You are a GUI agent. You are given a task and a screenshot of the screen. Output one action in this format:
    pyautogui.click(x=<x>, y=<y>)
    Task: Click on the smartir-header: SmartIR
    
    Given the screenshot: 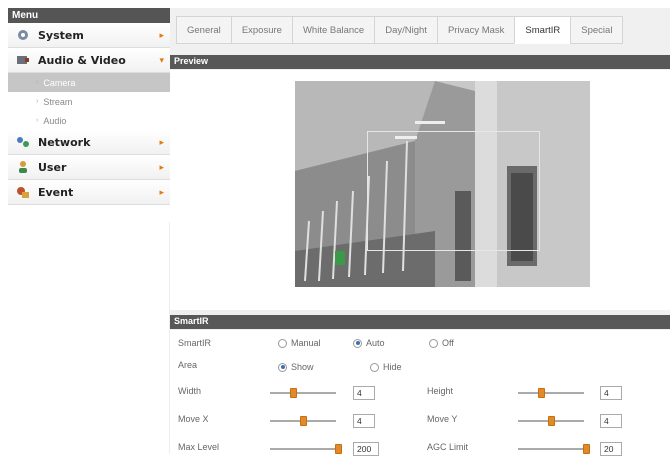 What is the action you would take?
    pyautogui.click(x=420, y=322)
    